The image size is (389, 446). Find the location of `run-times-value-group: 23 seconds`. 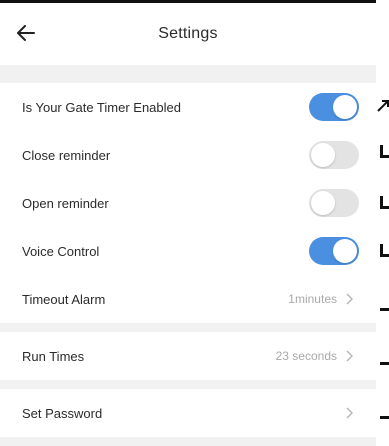

run-times-value-group: 23 seconds is located at coordinates (315, 356).